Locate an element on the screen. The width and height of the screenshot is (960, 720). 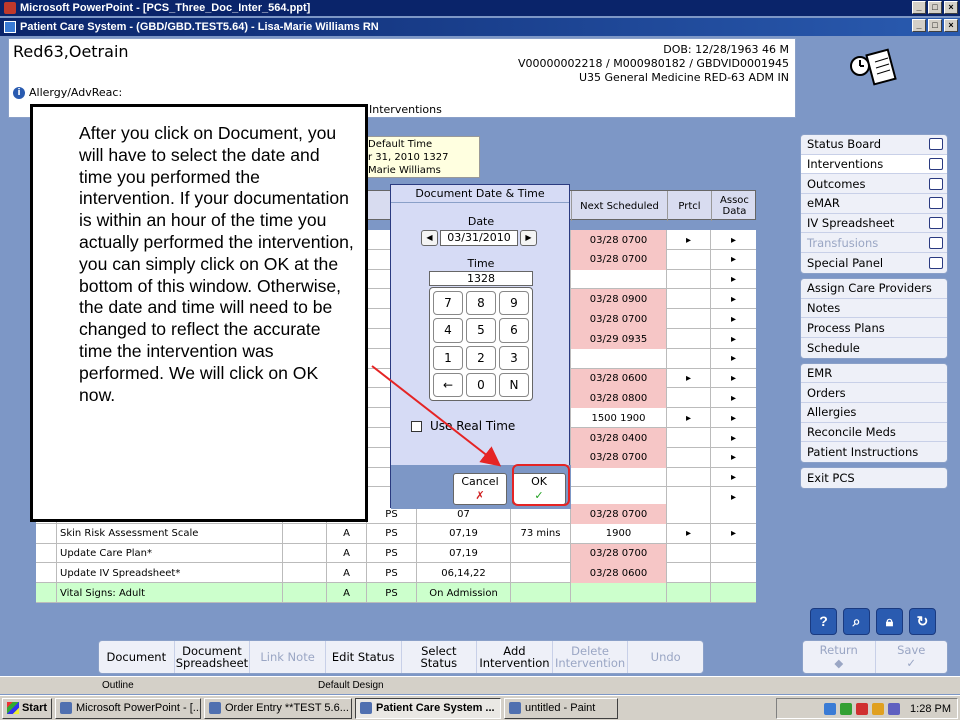
save-button: Save ✓ is located at coordinates (912, 657).